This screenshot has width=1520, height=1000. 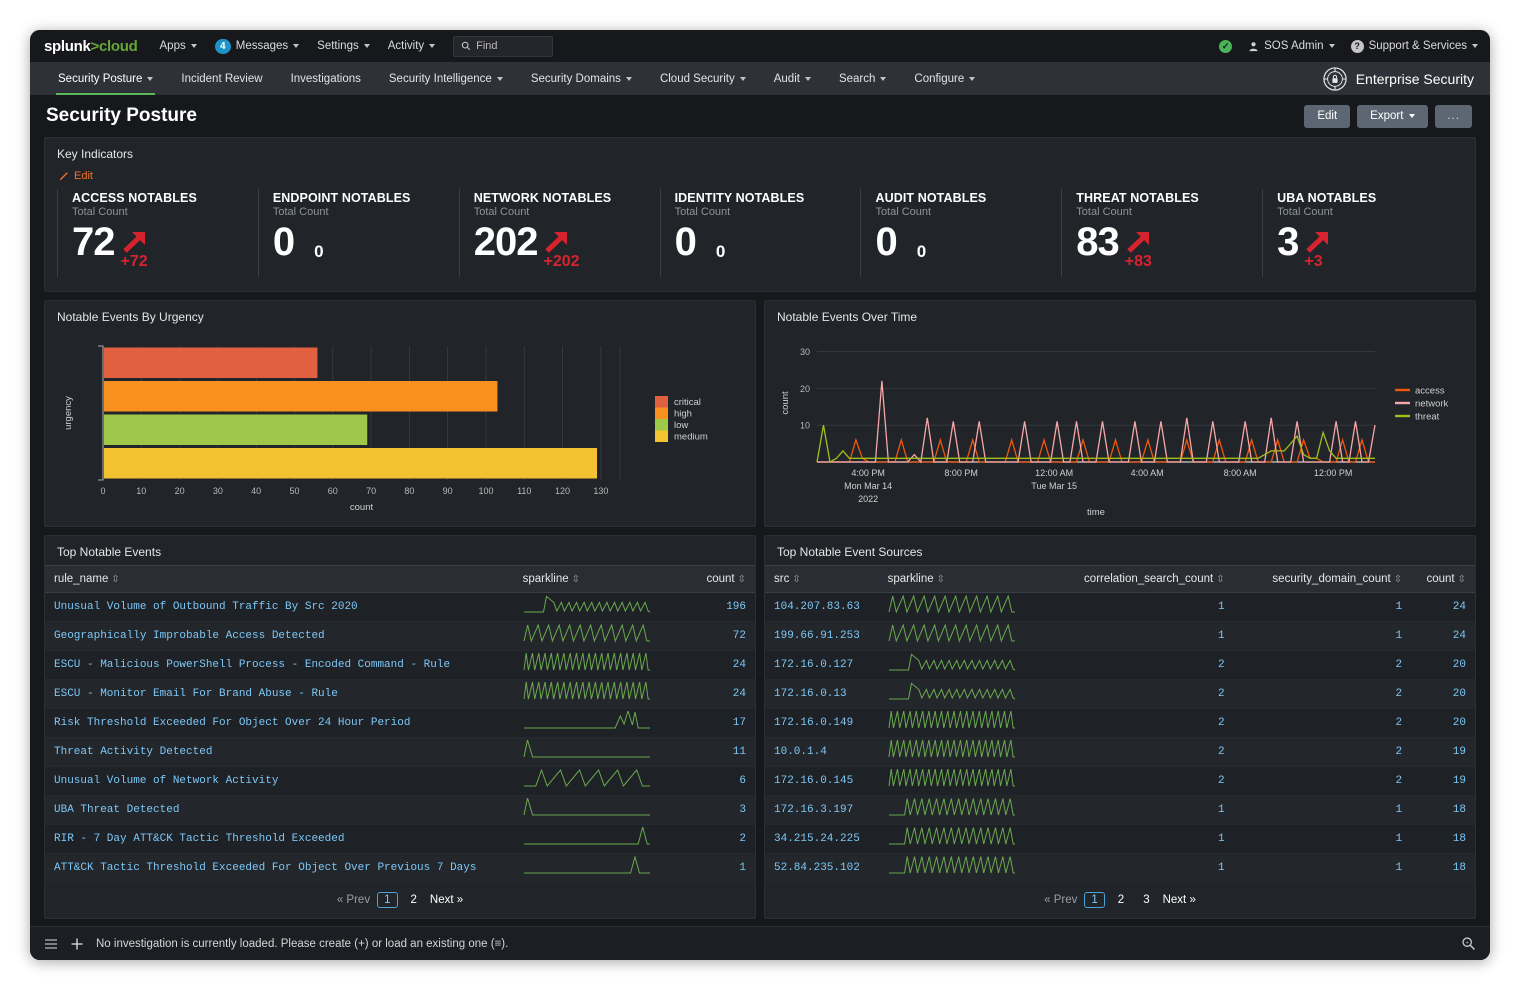 I want to click on column-header-correlation-search-count: correlation_search_count ⇳, so click(x=1137, y=579).